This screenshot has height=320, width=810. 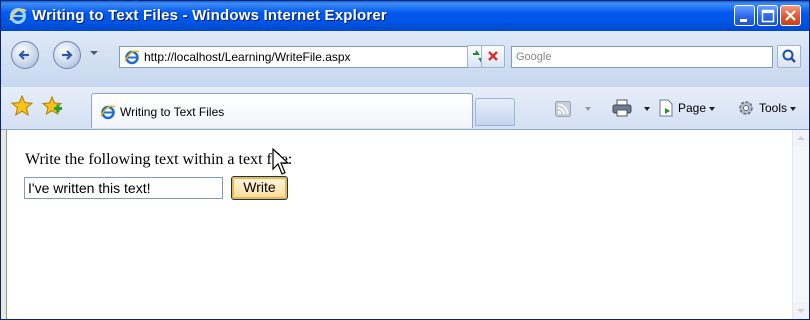 What do you see at coordinates (259, 188) in the screenshot?
I see `write-button: Write` at bounding box center [259, 188].